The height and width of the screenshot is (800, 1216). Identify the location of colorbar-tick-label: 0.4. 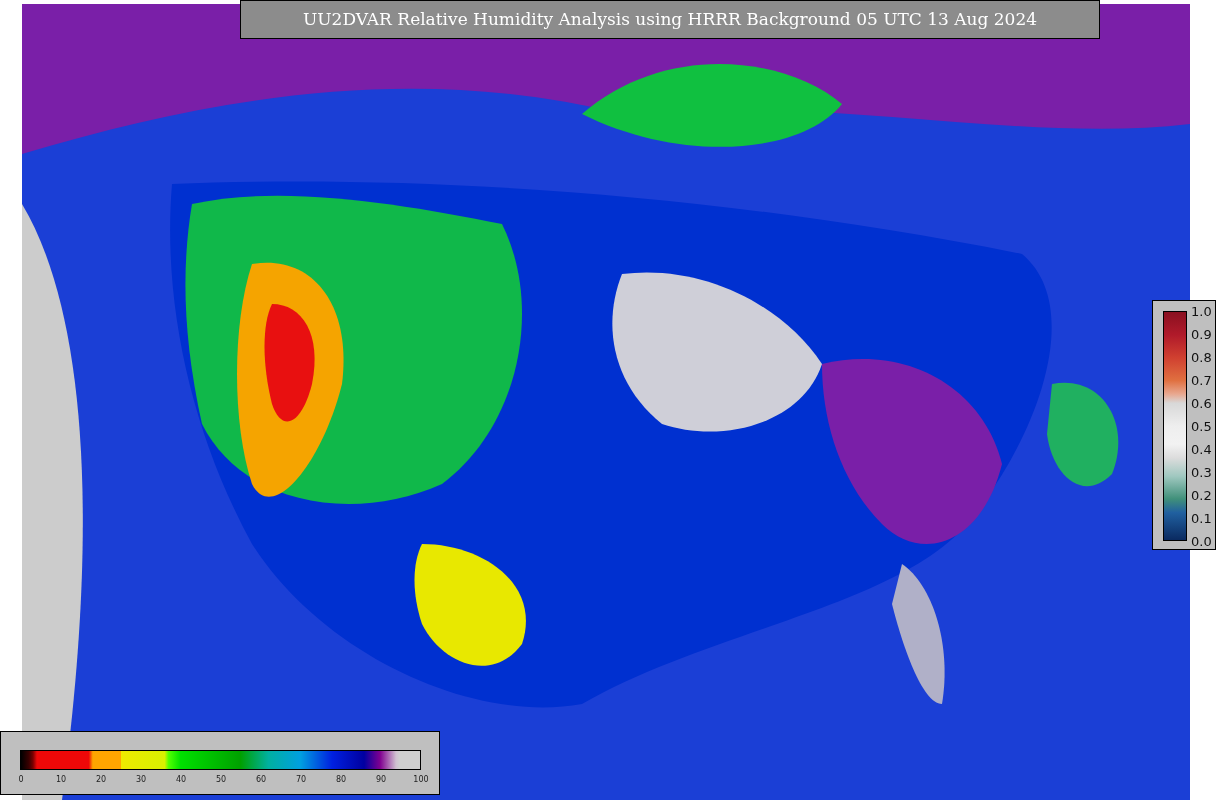
(1201, 449).